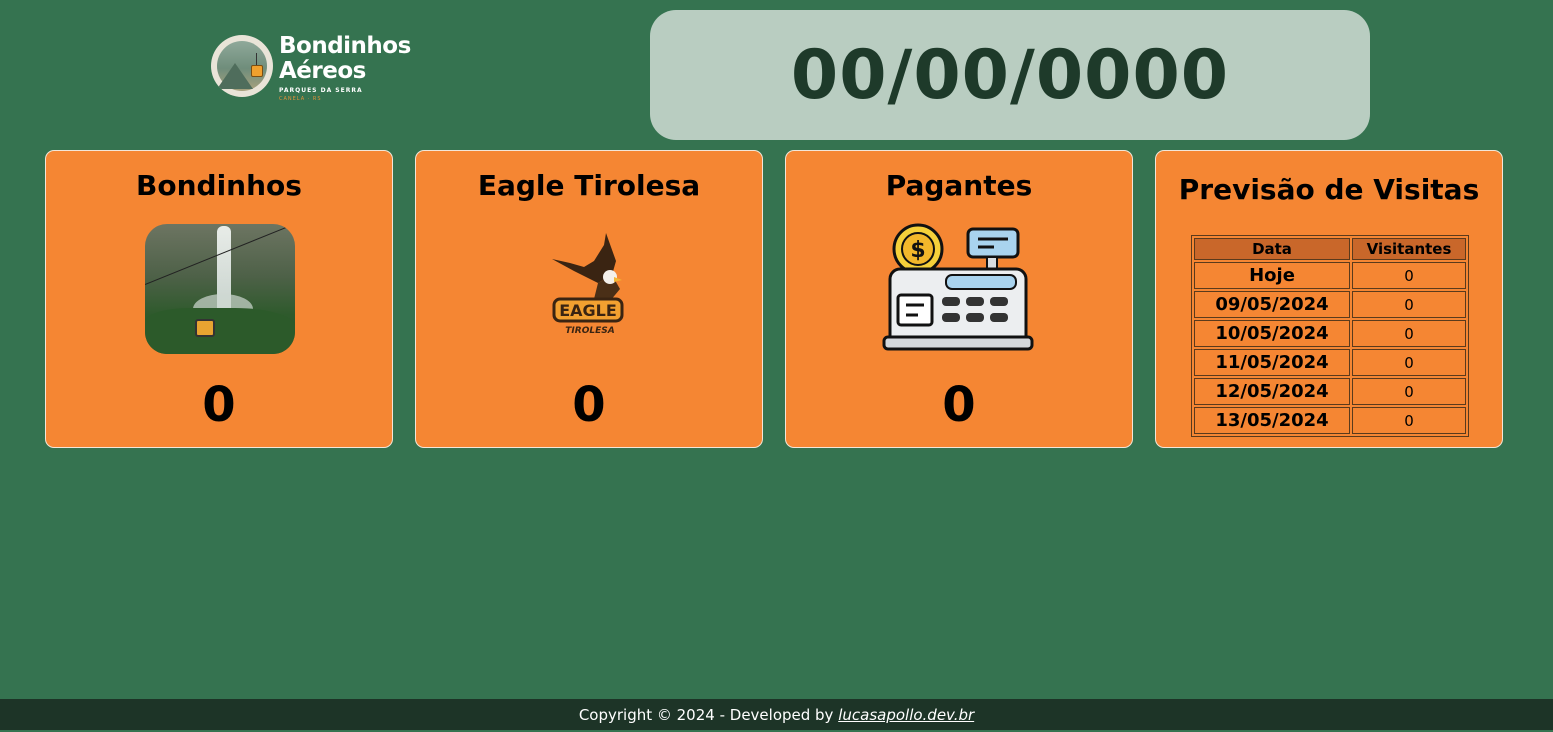  Describe the element at coordinates (1272, 391) in the screenshot. I see `row-date: 12/05/2024` at that location.